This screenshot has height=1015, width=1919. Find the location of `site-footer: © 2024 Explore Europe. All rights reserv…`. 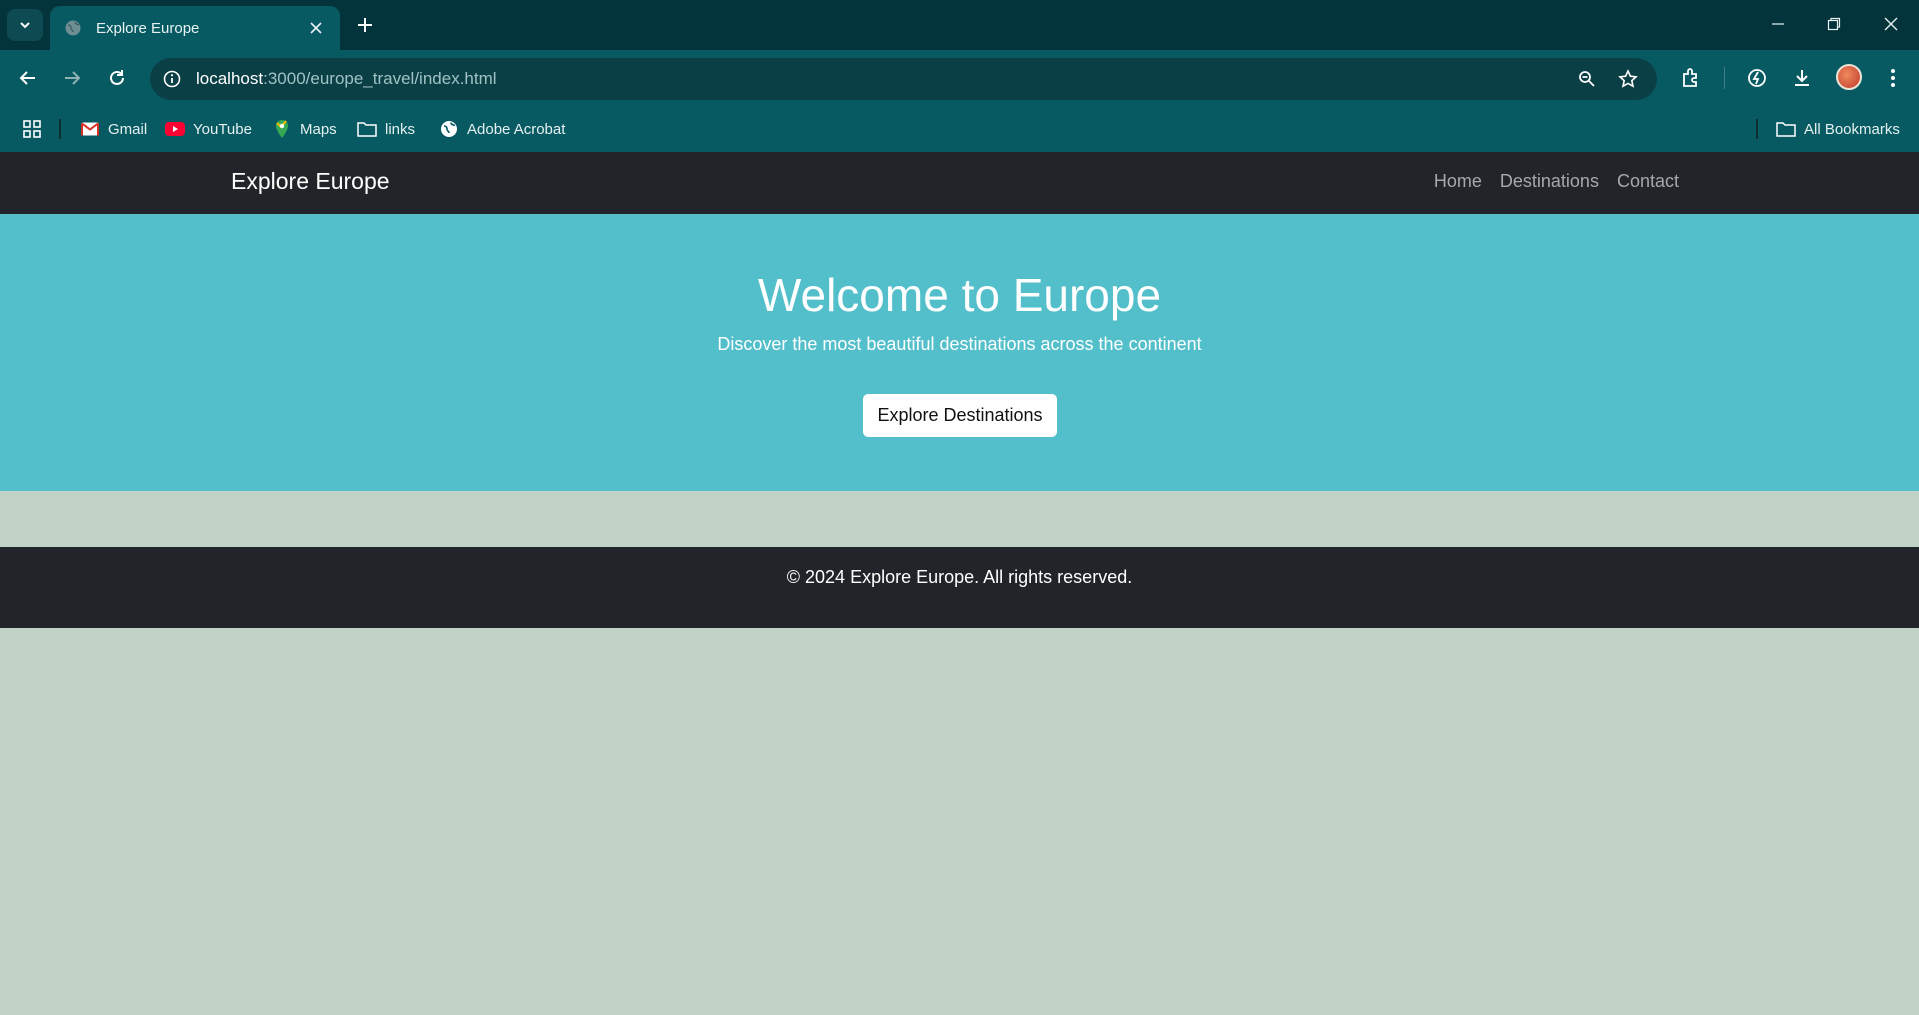

site-footer: © 2024 Explore Europe. All rights reserv… is located at coordinates (959, 587).